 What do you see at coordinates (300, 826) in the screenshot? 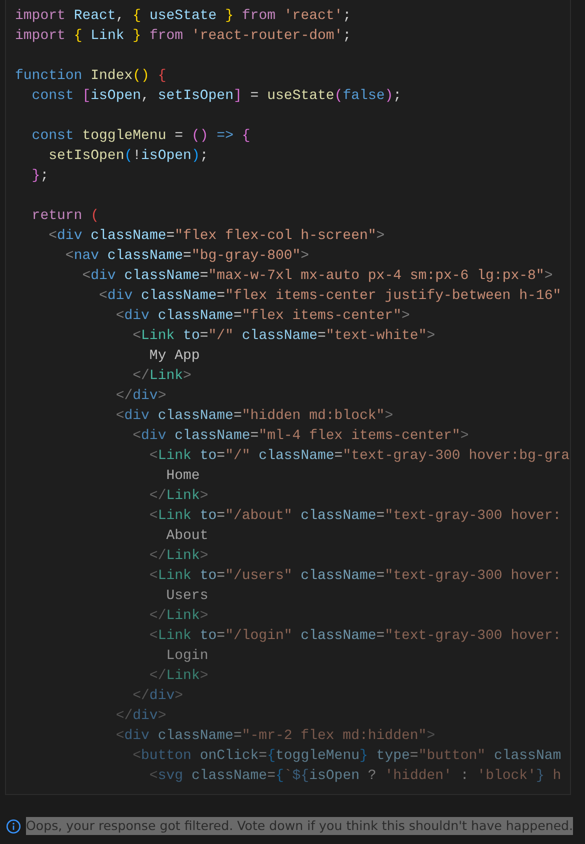
I see `filtered-notice: Oops, your response got filtered. Vote down if you think this shouldn't have happened.` at bounding box center [300, 826].